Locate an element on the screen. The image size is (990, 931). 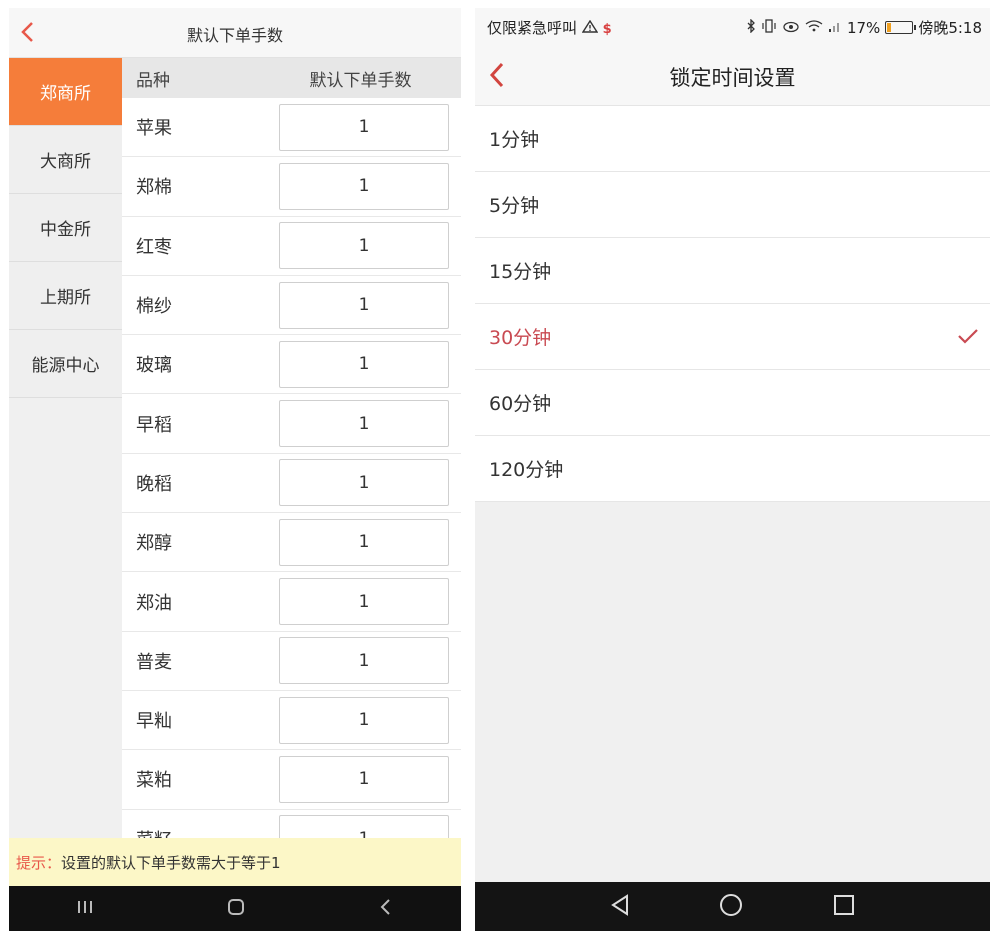
battery-icon is located at coordinates (901, 27).